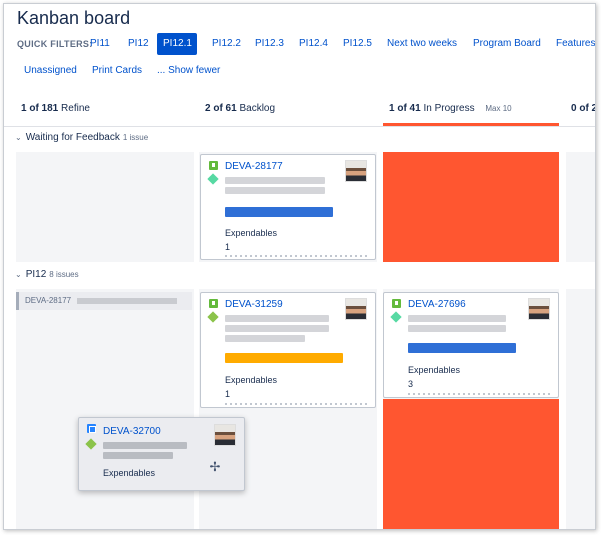 The width and height of the screenshot is (601, 535). I want to click on swimlane-name: PI12, so click(36, 274).